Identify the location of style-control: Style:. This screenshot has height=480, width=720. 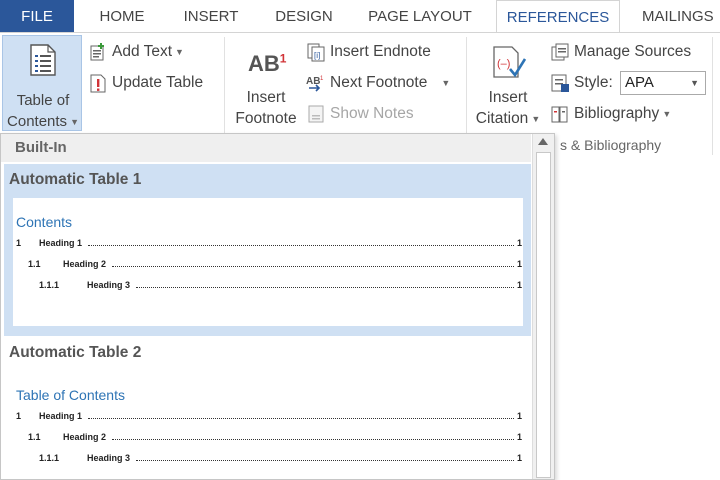
(581, 83).